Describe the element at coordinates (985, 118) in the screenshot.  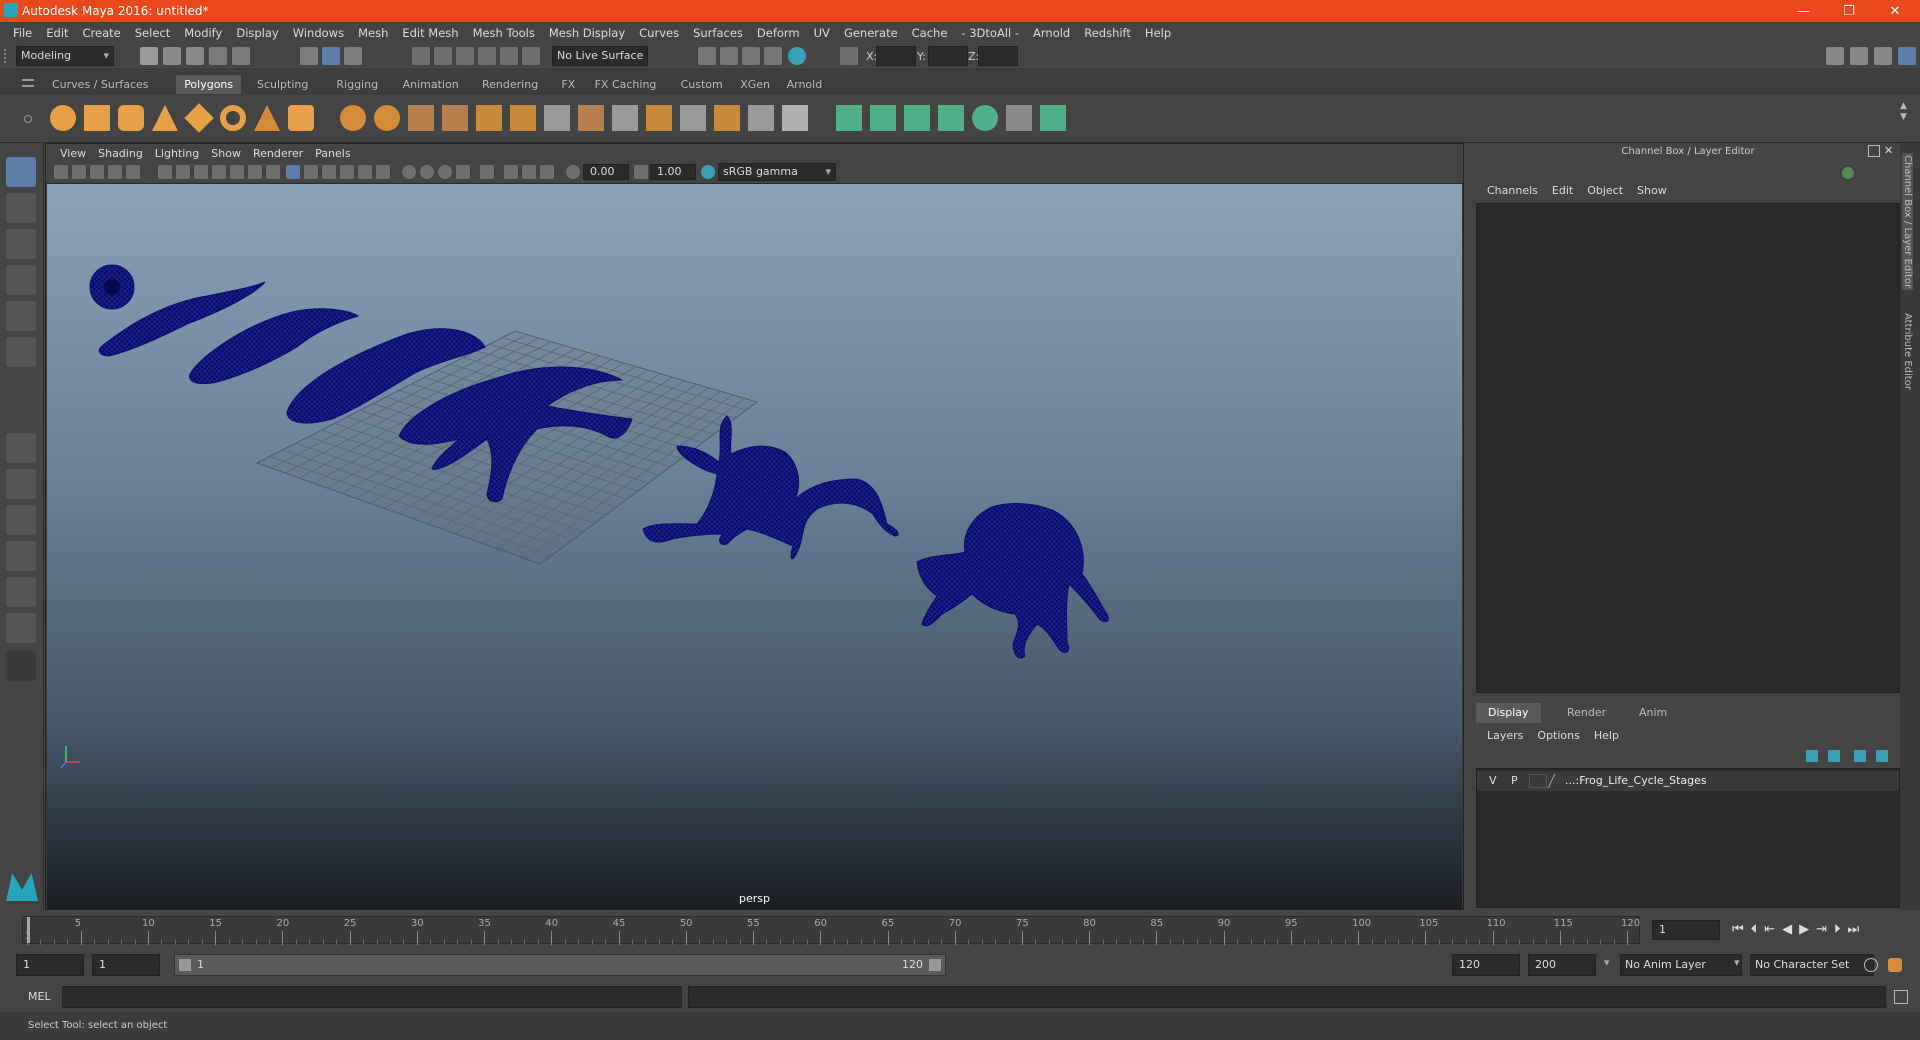
I see `uv-sew-icon` at that location.